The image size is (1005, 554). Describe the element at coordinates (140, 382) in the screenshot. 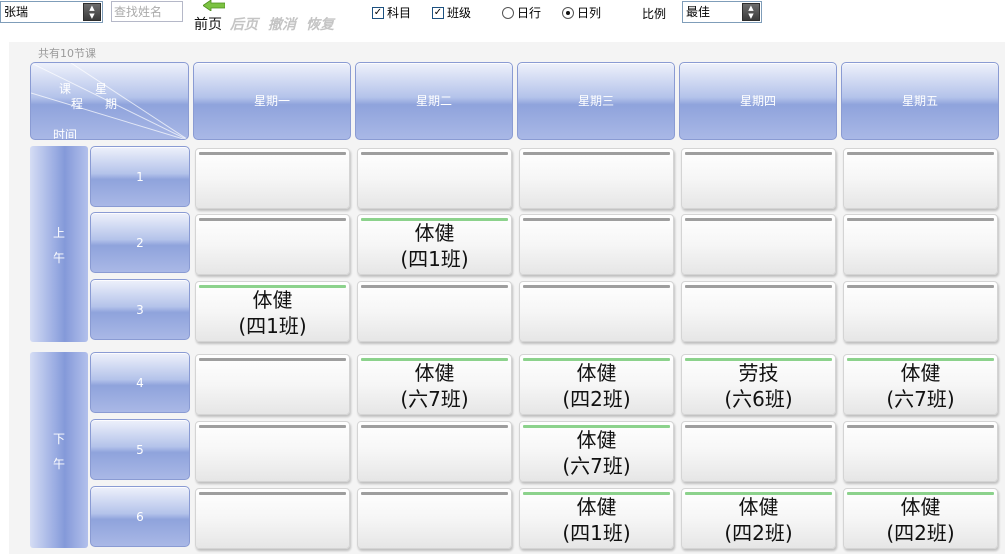

I see `period-header-4: 4` at that location.